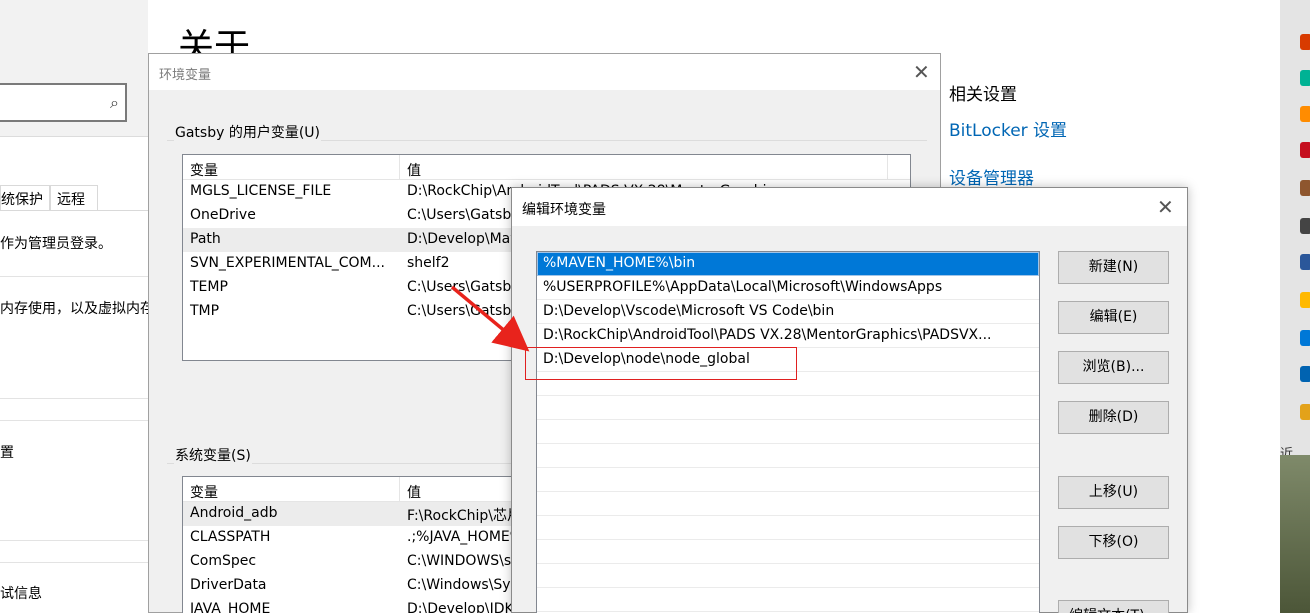 The image size is (1310, 613). I want to click on annotation-arrow-icon, so click(490, 318).